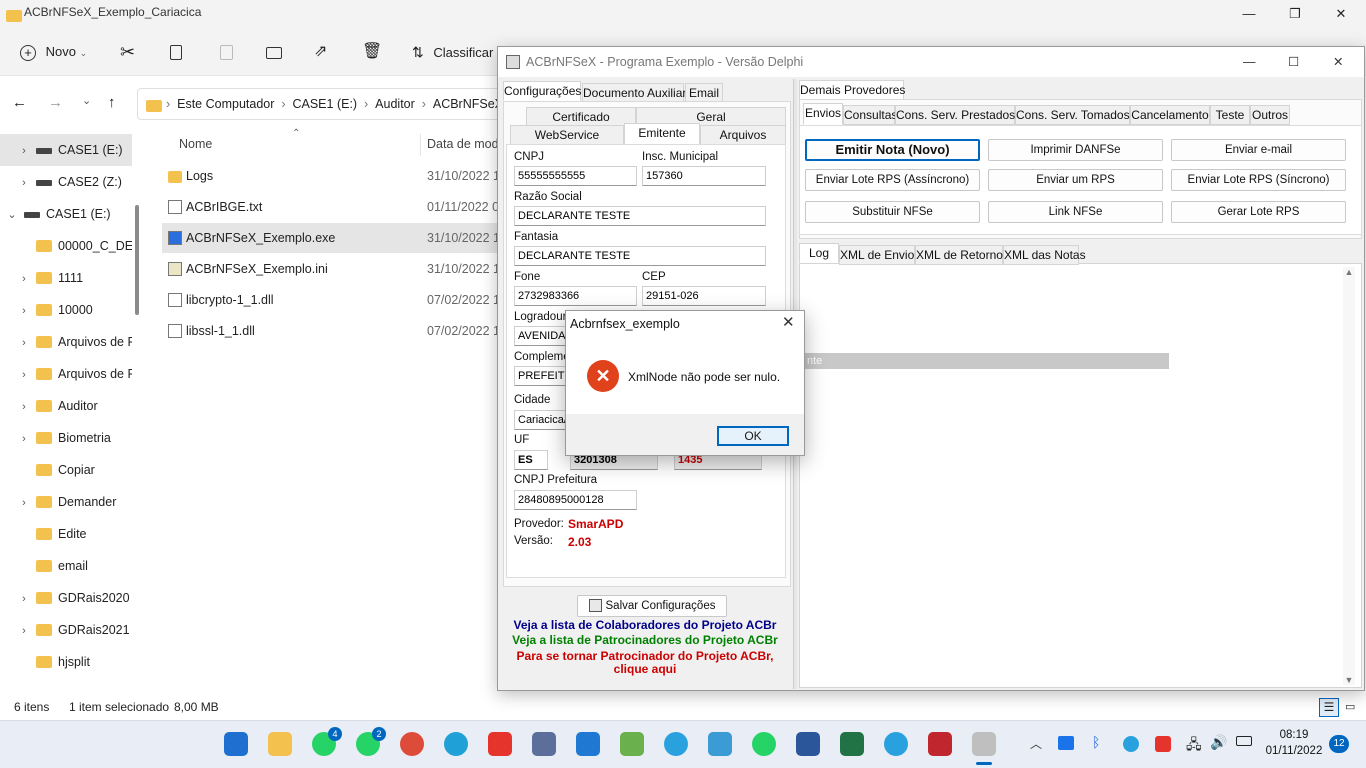  What do you see at coordinates (1131, 744) in the screenshot?
I see `telegram-tray-icon` at bounding box center [1131, 744].